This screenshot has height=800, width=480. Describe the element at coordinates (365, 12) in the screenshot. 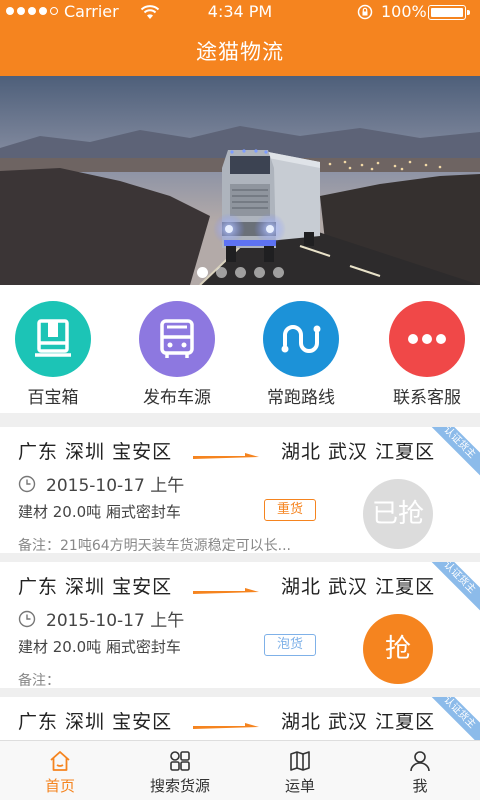

I see `rotation-lock-icon` at that location.